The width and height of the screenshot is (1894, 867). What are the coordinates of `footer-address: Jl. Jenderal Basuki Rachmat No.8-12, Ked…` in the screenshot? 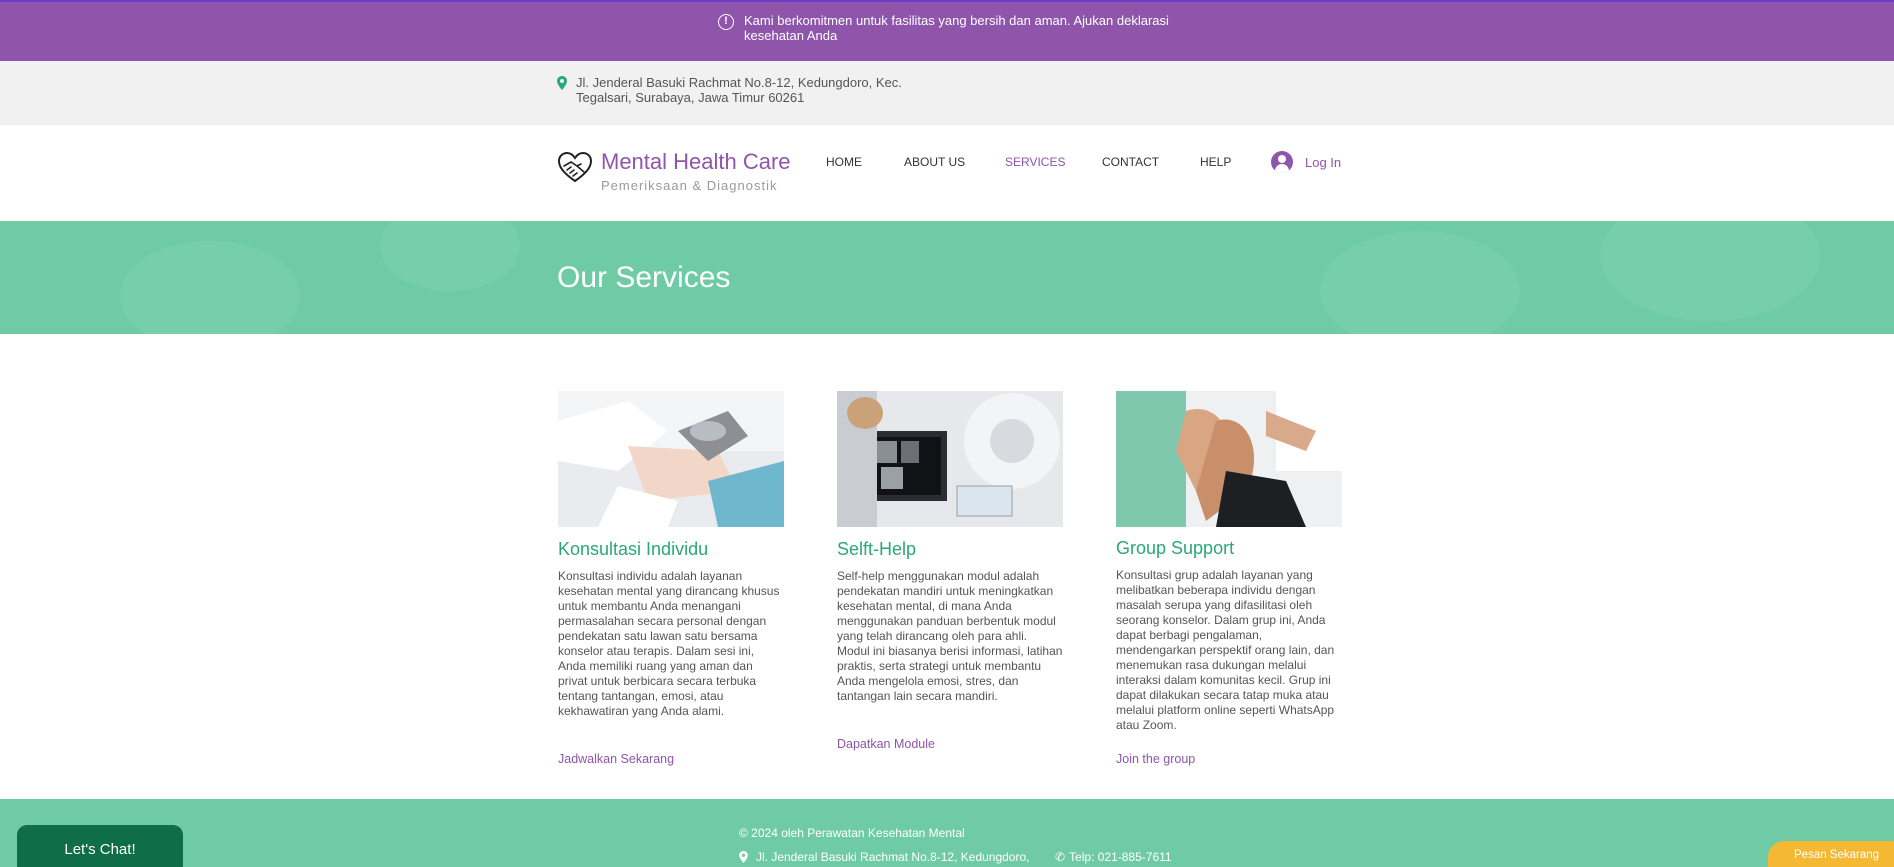 It's located at (884, 857).